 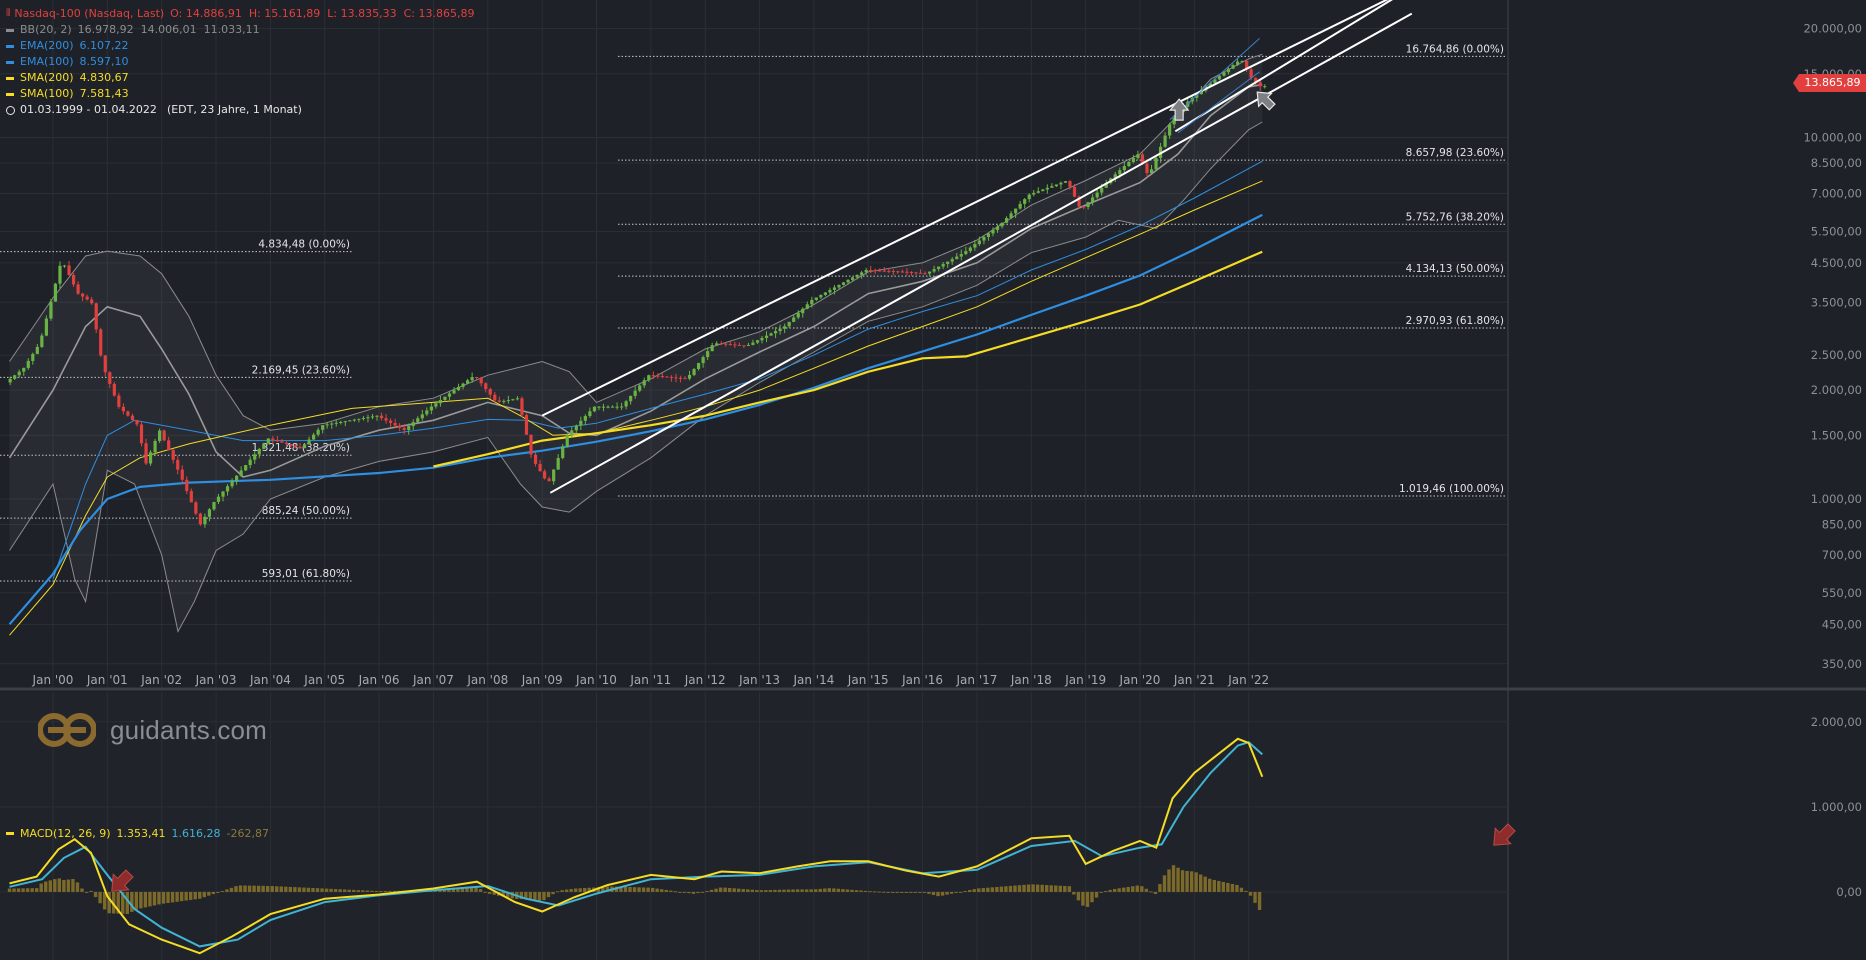 I want to click on indicator-name: EMA(100), so click(x=47, y=61).